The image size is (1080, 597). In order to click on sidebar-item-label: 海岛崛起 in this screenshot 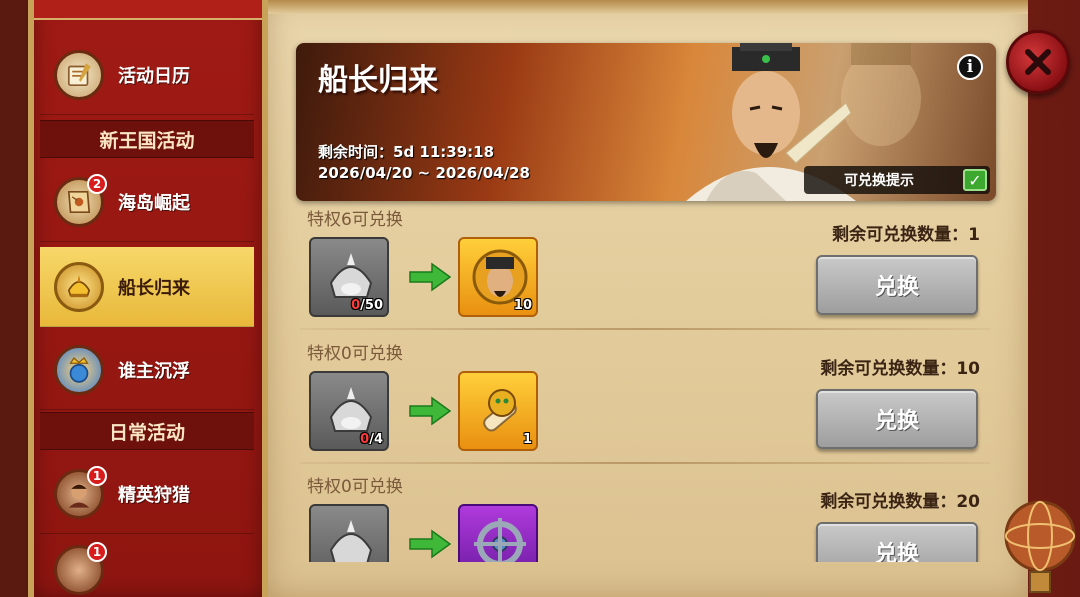, I will do `click(154, 203)`.